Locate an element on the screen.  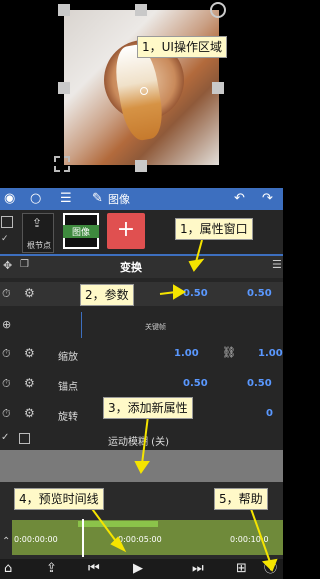
callout-property-window: 1，属性窗口 is located at coordinates (214, 229).